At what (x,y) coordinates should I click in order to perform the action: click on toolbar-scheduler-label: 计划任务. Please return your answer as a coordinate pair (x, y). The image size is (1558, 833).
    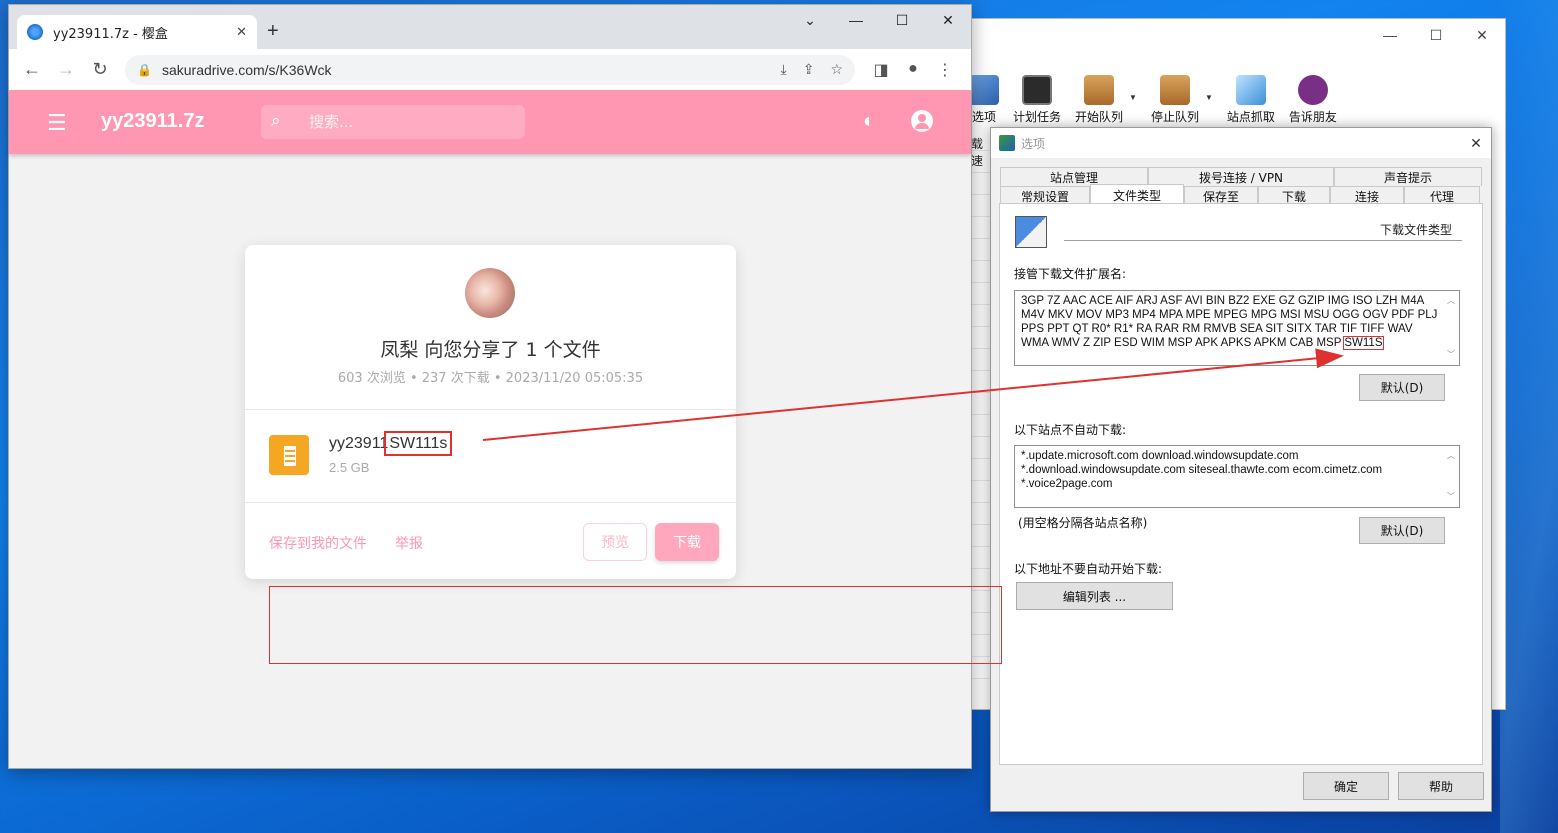
    Looking at the image, I should click on (1037, 117).